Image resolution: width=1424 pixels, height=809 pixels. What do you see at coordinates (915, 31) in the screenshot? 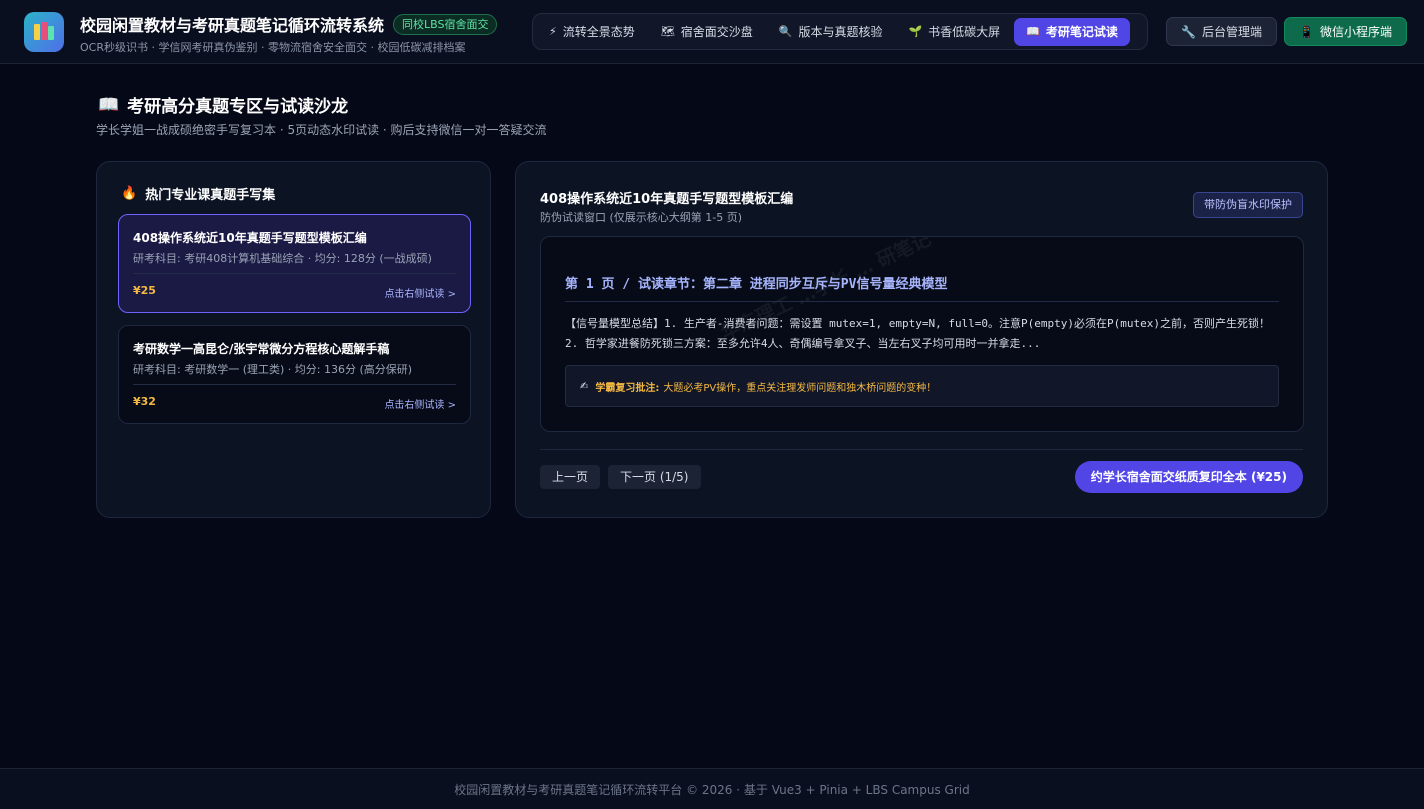
I see `sprout-icon: 🌱` at bounding box center [915, 31].